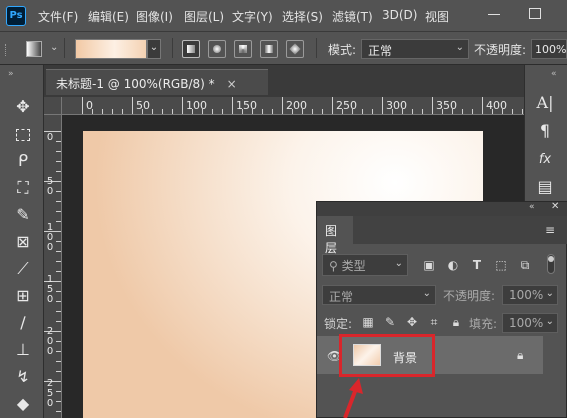  Describe the element at coordinates (387, 355) in the screenshot. I see `highlight-annotation` at that location.